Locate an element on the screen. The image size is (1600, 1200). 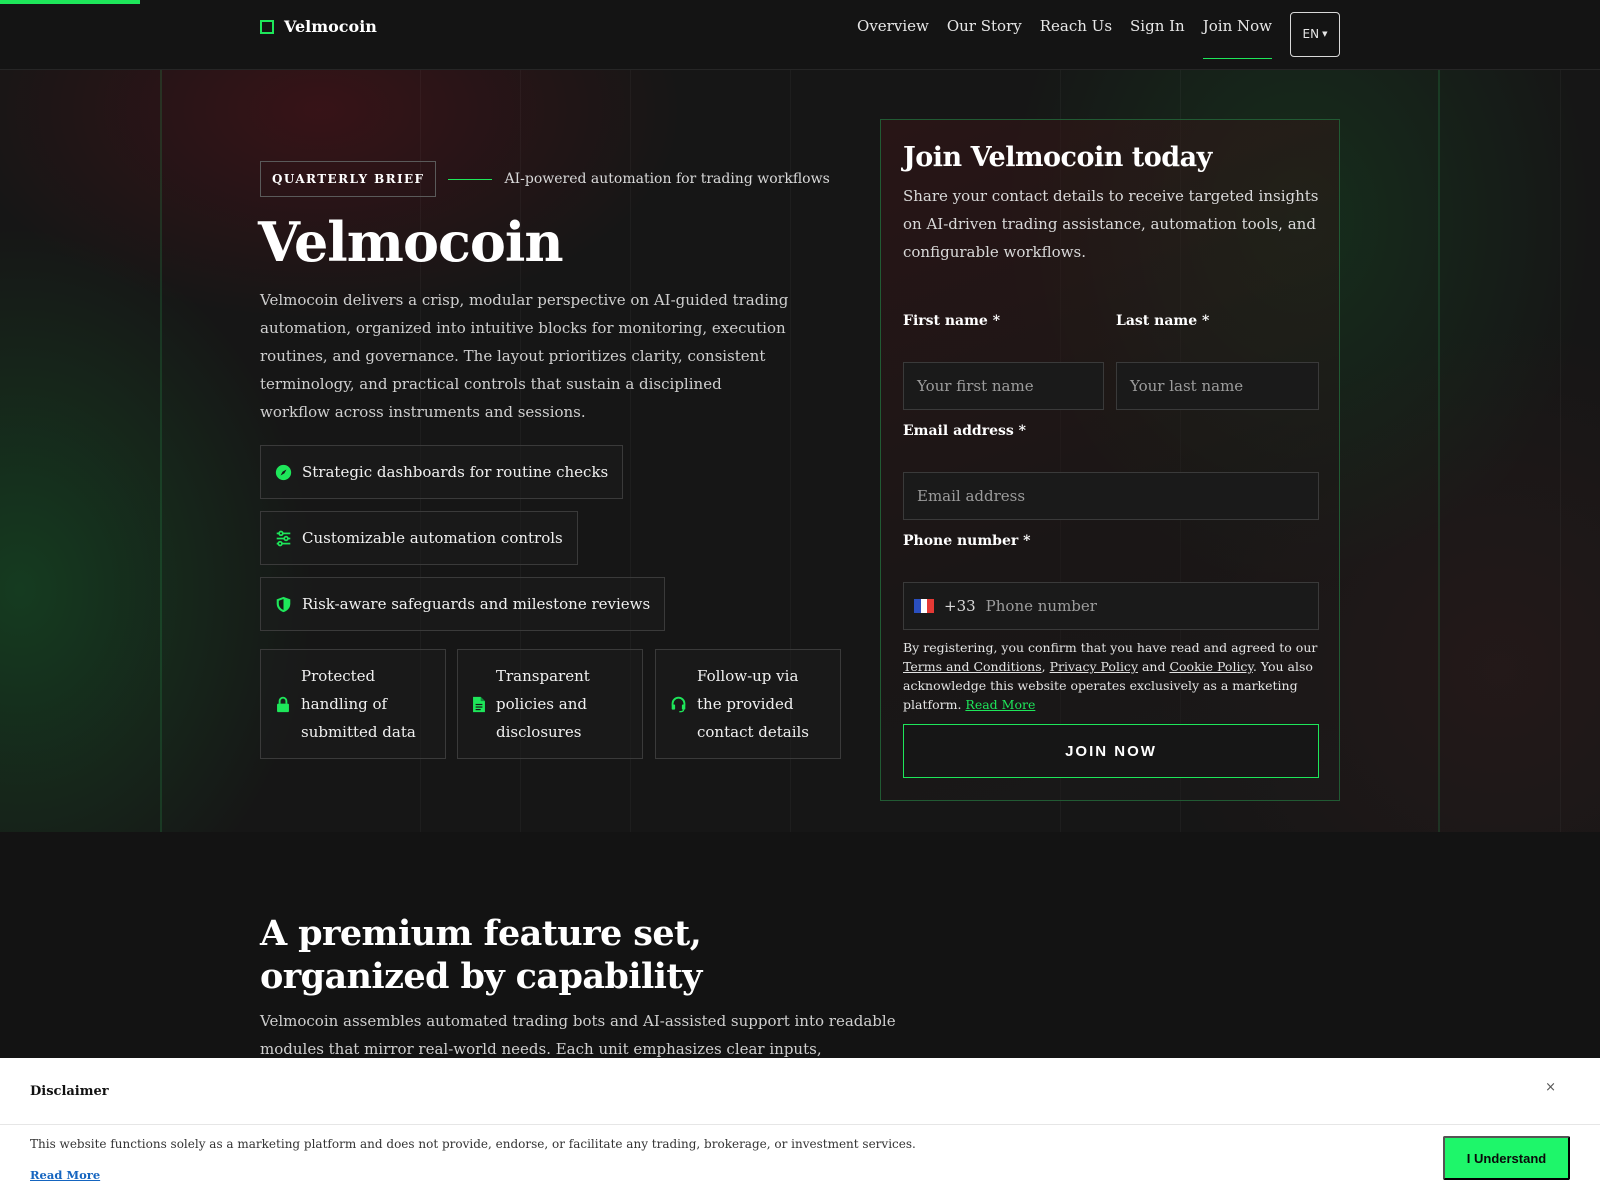
email-label: Email address * is located at coordinates (964, 431).